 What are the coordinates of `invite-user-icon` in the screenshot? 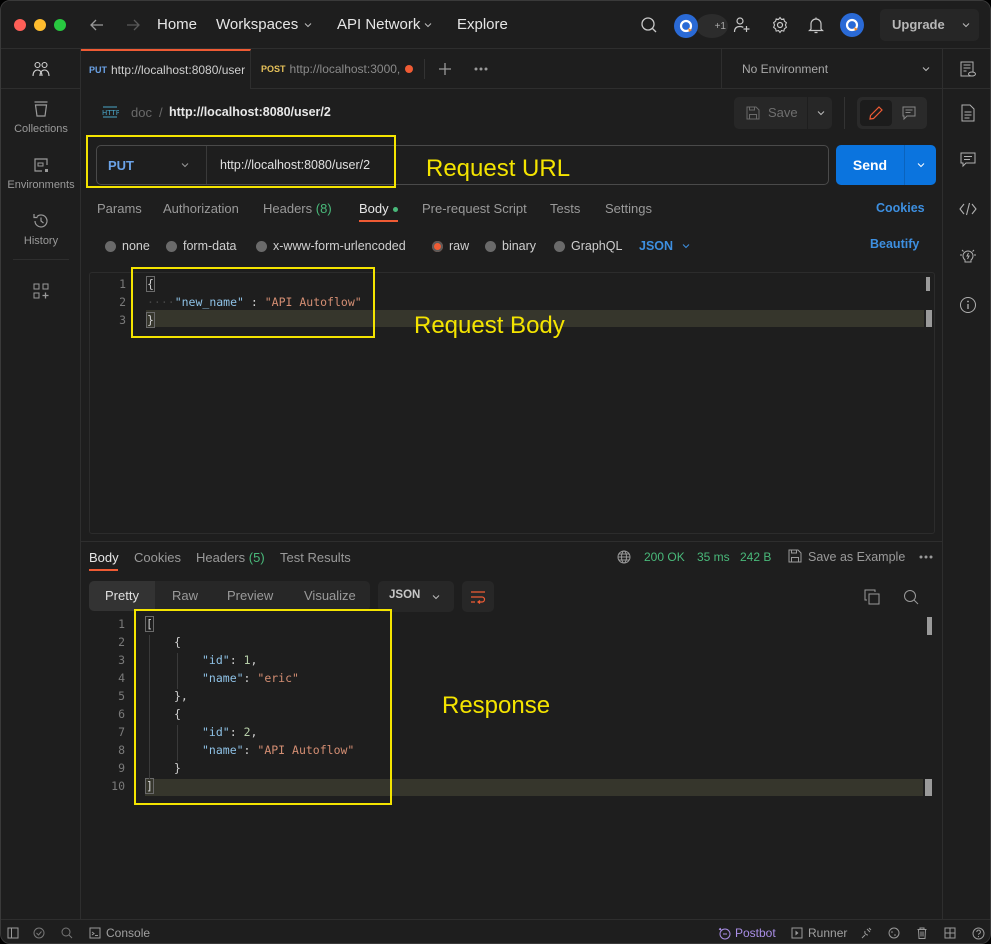 It's located at (742, 25).